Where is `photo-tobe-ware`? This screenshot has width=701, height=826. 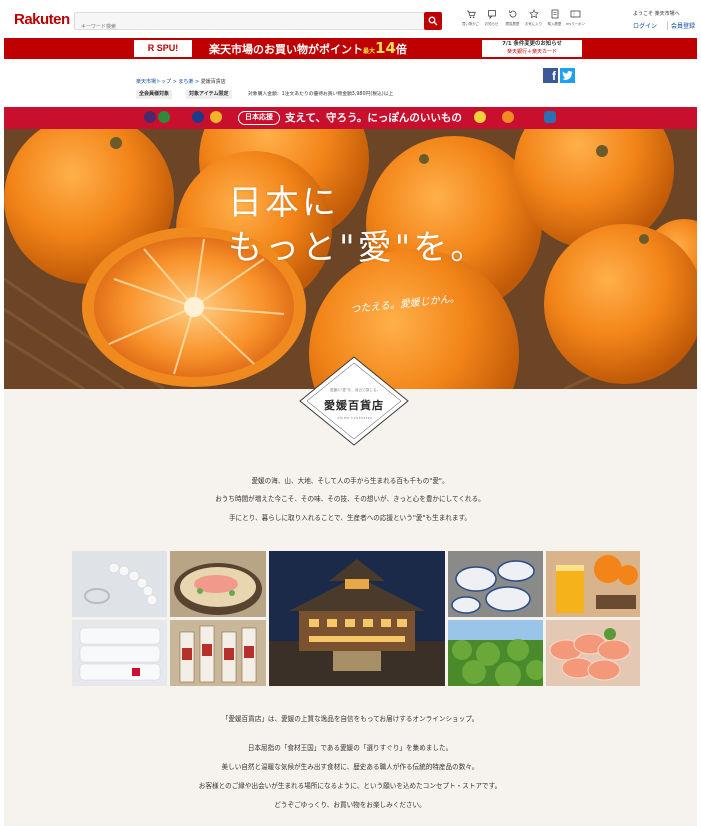 photo-tobe-ware is located at coordinates (495, 584).